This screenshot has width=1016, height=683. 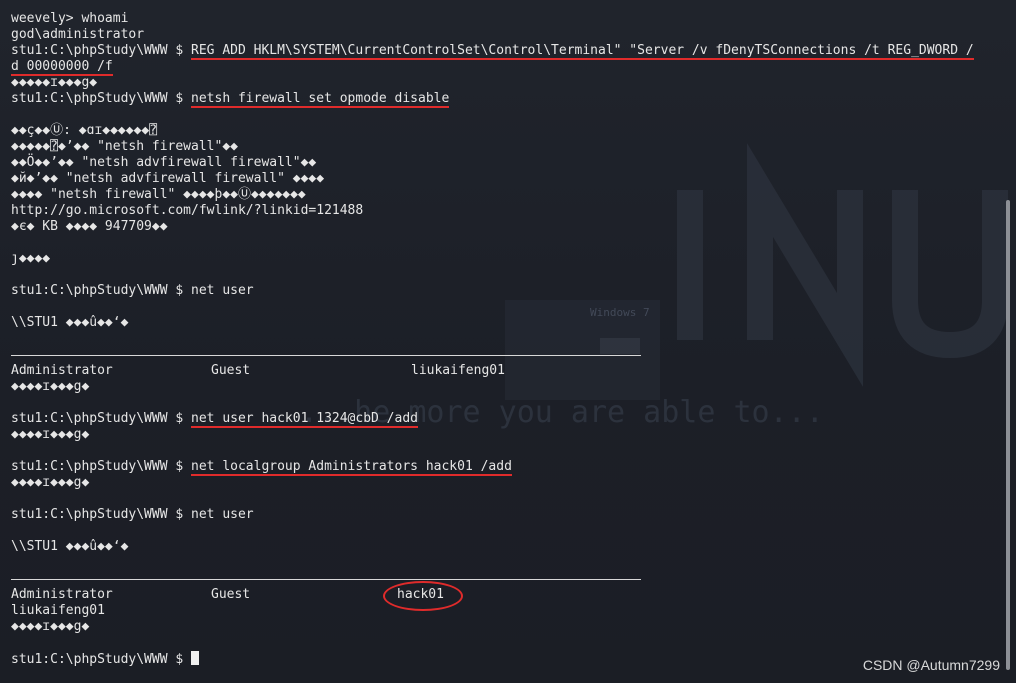 What do you see at coordinates (931, 665) in the screenshot?
I see `watermark: CSDN @Autumn7299` at bounding box center [931, 665].